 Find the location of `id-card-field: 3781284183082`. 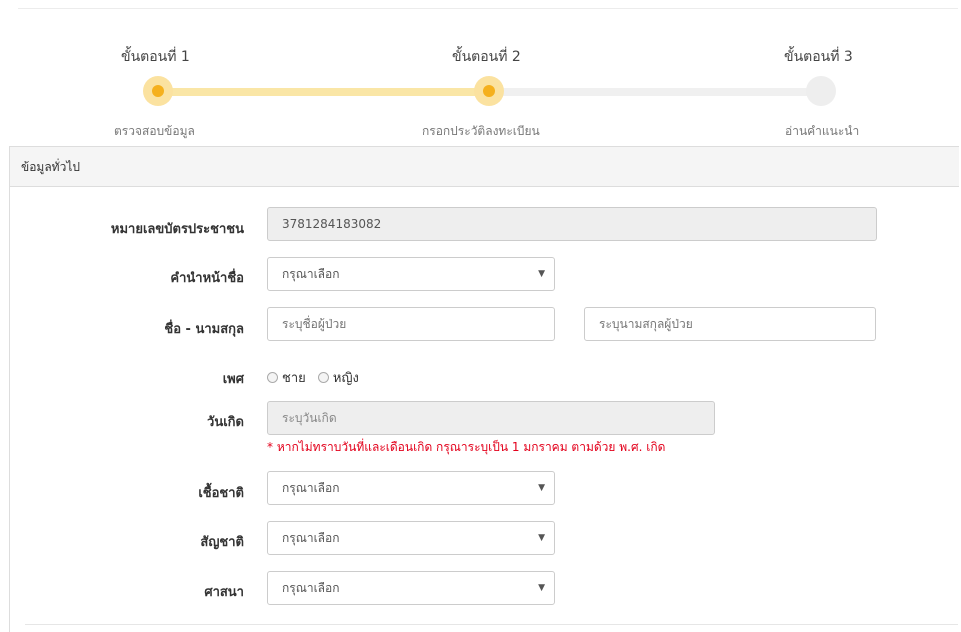

id-card-field: 3781284183082 is located at coordinates (572, 224).